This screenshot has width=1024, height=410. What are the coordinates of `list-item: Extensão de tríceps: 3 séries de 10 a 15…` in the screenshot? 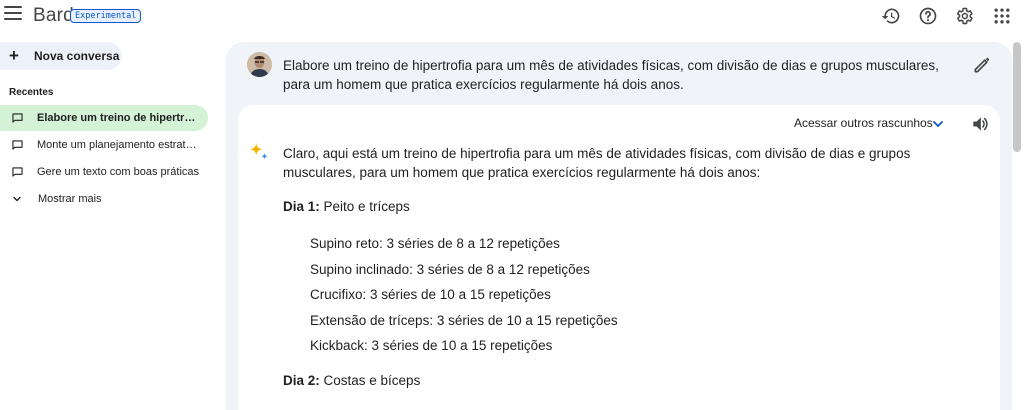 It's located at (464, 320).